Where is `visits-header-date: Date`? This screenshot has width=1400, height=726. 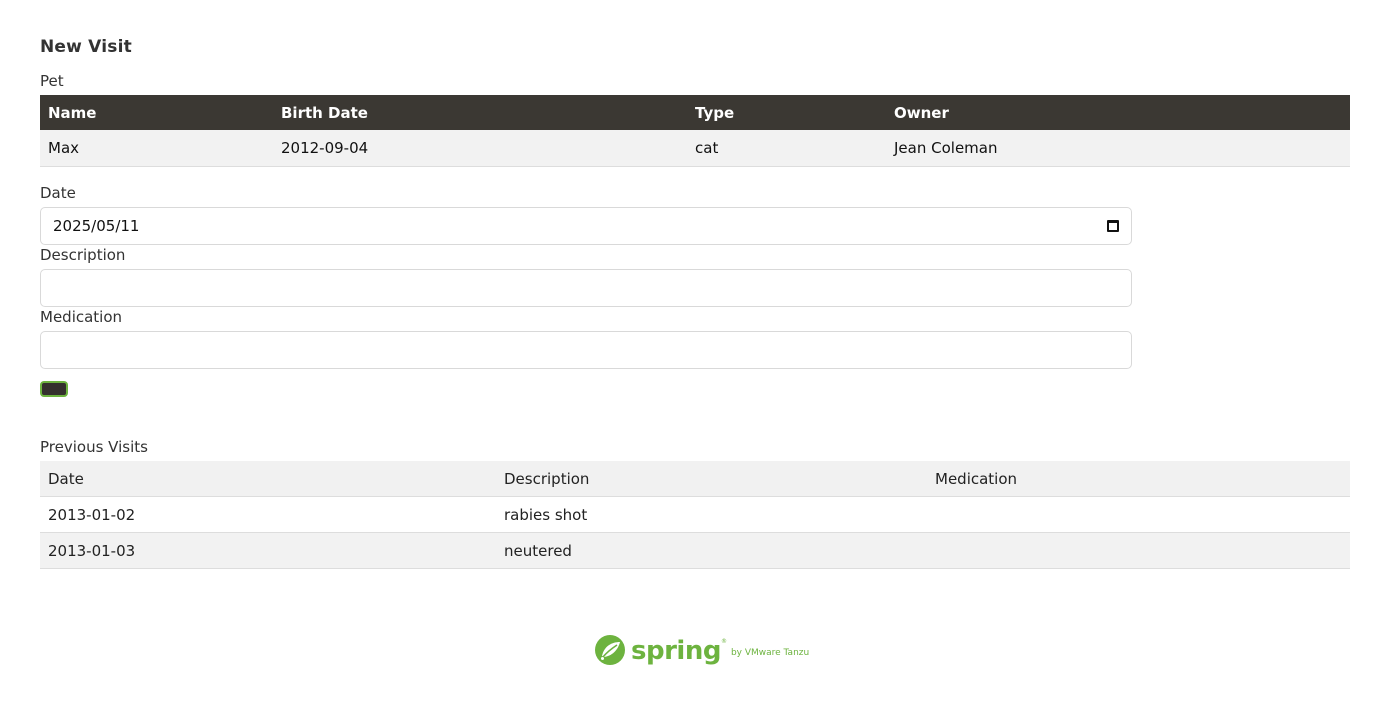
visits-header-date: Date is located at coordinates (66, 478).